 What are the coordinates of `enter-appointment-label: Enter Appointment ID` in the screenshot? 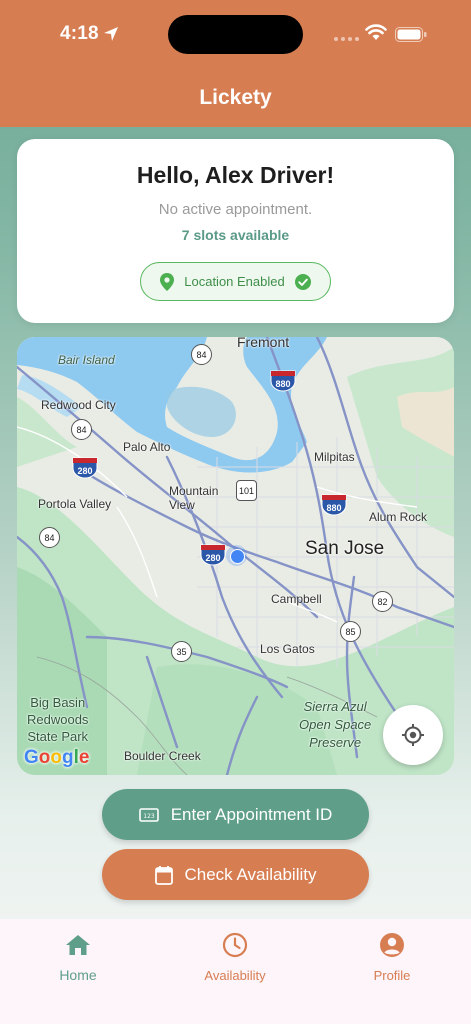 It's located at (251, 814).